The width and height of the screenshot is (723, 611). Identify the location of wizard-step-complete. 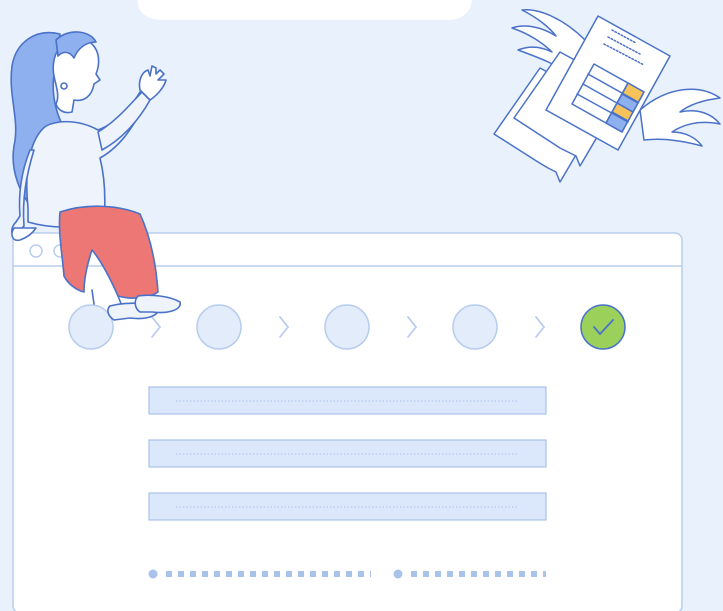
(603, 327).